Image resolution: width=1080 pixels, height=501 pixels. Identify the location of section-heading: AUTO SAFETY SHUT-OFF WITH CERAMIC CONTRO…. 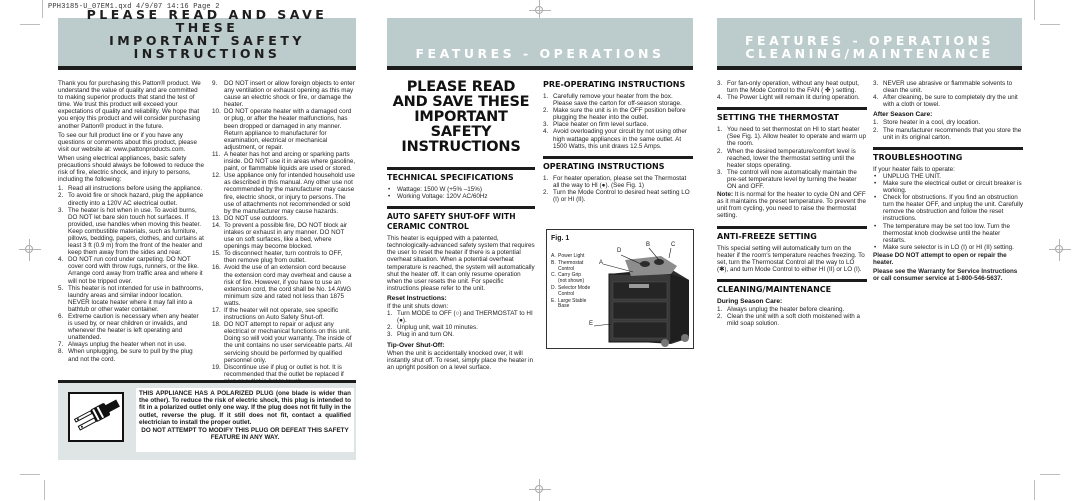
(461, 219).